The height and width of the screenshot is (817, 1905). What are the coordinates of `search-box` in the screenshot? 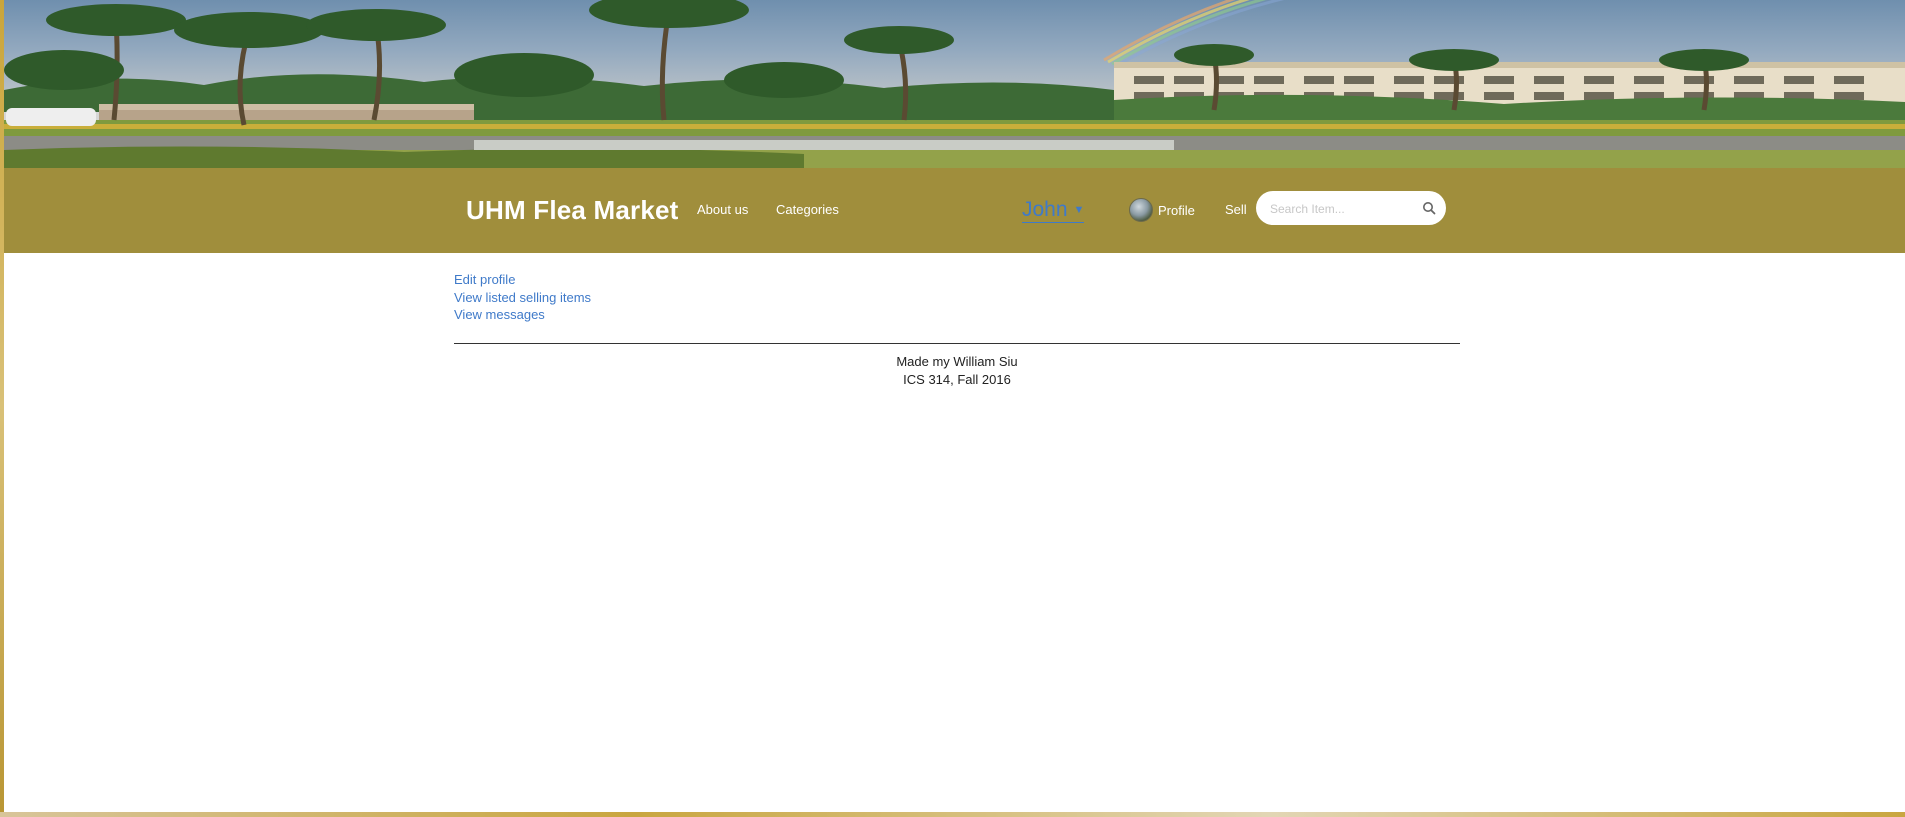 It's located at (1351, 208).